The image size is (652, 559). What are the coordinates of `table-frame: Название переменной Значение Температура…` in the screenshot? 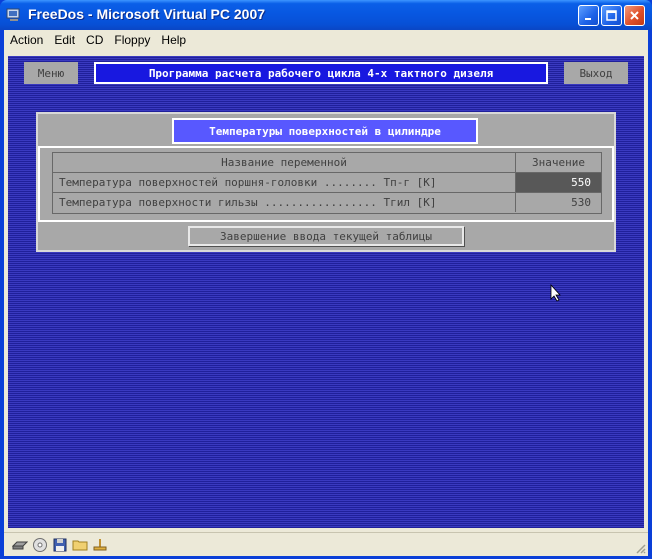 It's located at (326, 184).